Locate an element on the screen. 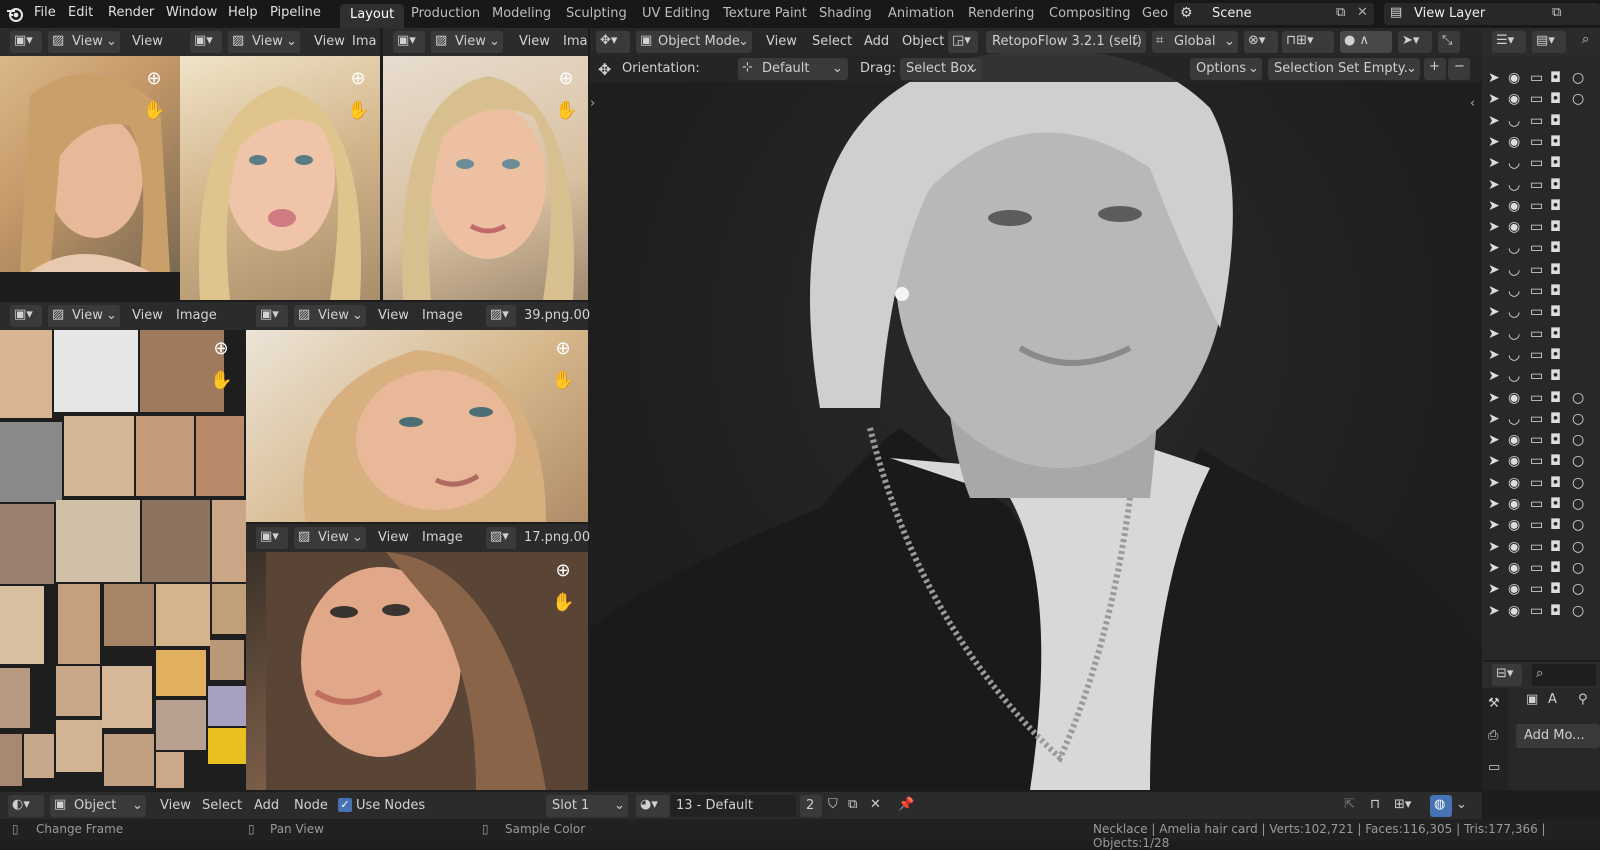 The image size is (1600, 850). tab-texture-paint: Texture Paint is located at coordinates (765, 13).